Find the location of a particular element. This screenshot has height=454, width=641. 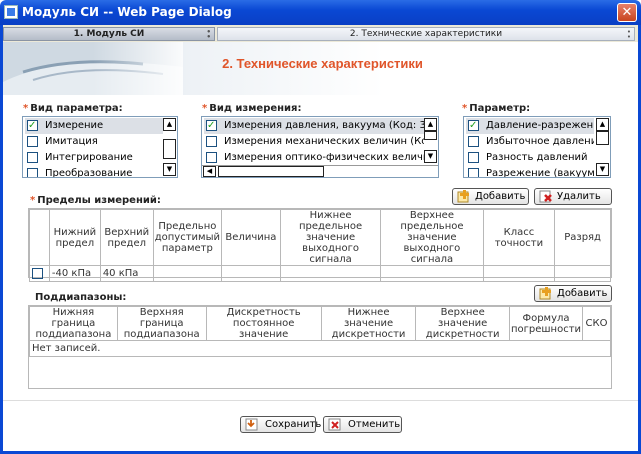

column-header: Нижний предел is located at coordinates (74, 237).